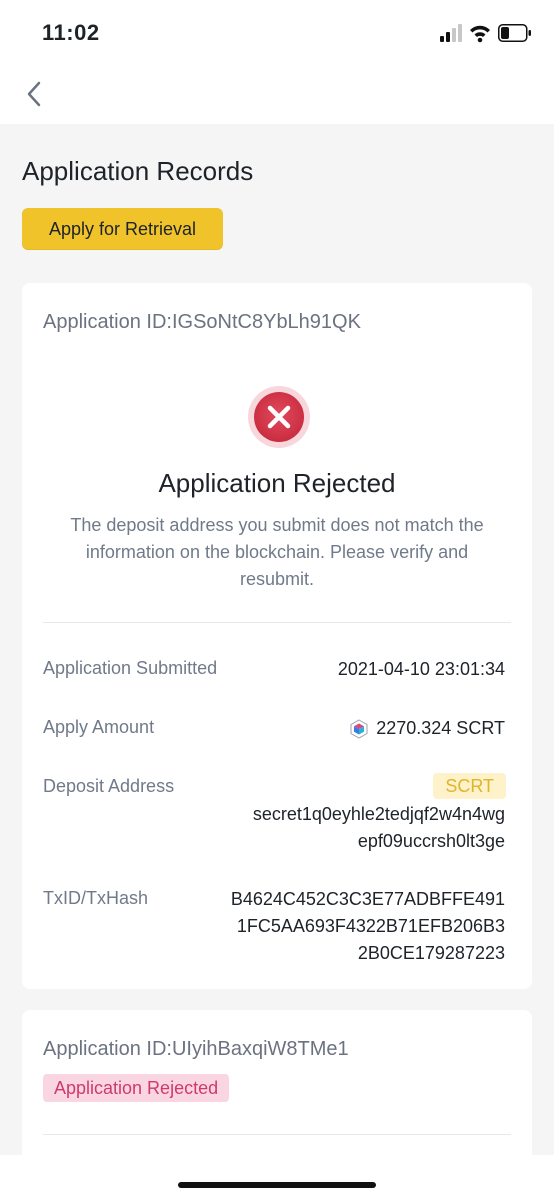 This screenshot has height=1200, width=554. Describe the element at coordinates (378, 814) in the screenshot. I see `address-line: secret1q0eyhle2tedjqf2w4n4wg` at that location.